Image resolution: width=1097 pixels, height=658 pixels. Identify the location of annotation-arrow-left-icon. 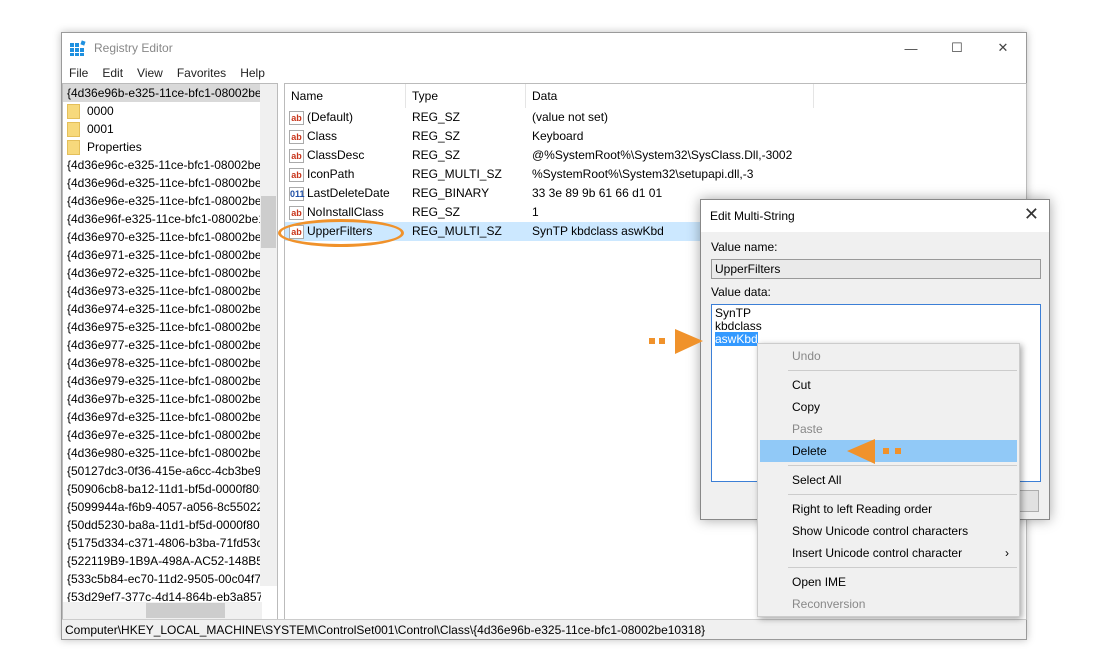
(874, 451).